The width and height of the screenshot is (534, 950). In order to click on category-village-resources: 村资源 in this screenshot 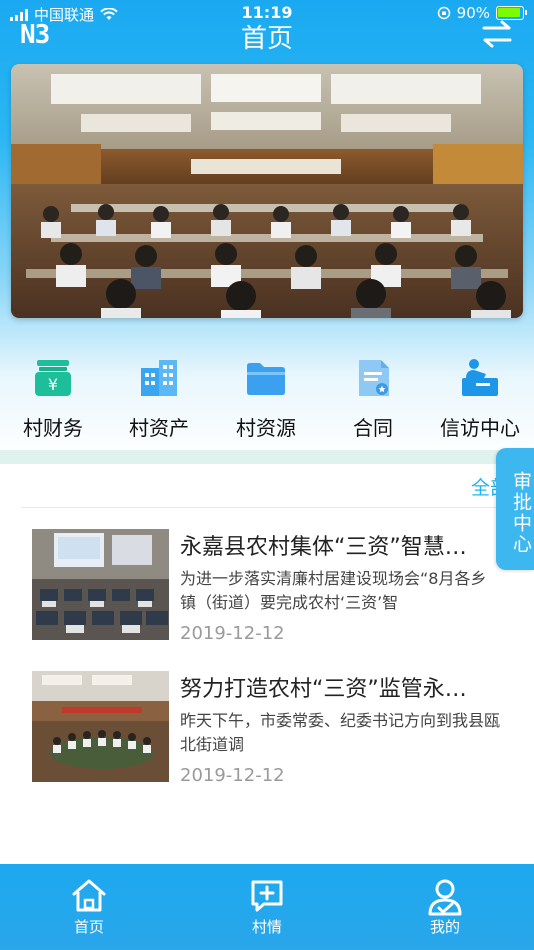, I will do `click(266, 398)`.